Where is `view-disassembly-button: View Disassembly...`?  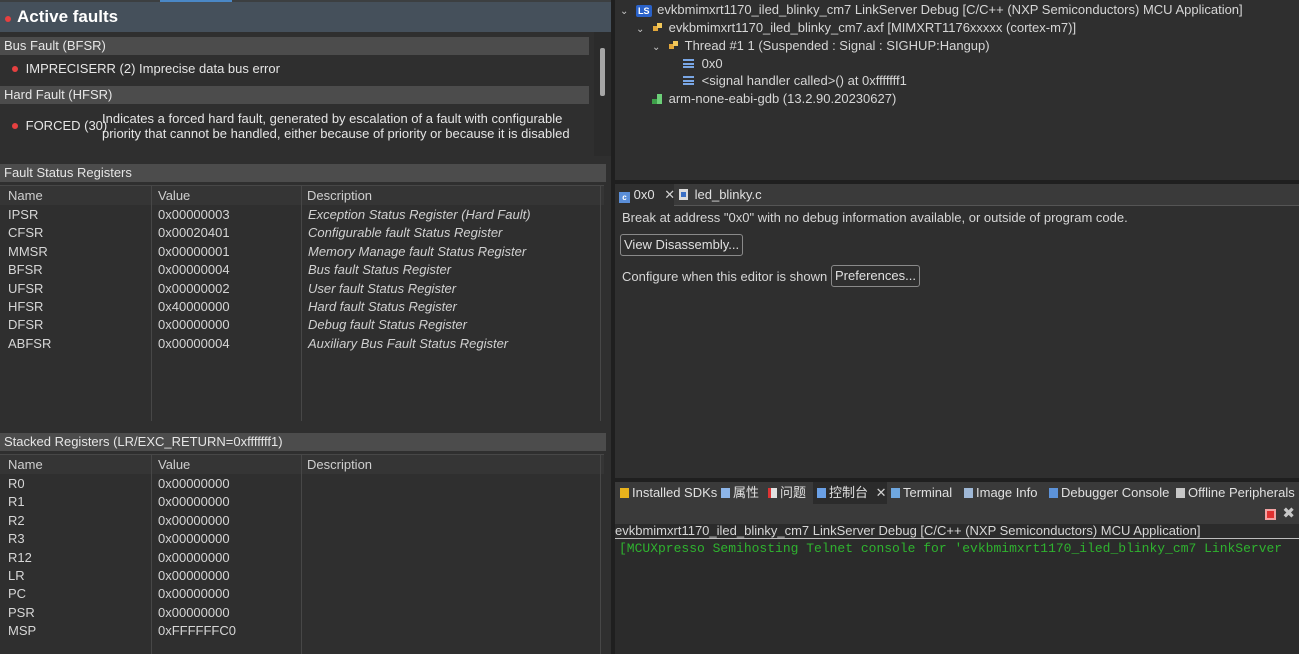 view-disassembly-button: View Disassembly... is located at coordinates (682, 245).